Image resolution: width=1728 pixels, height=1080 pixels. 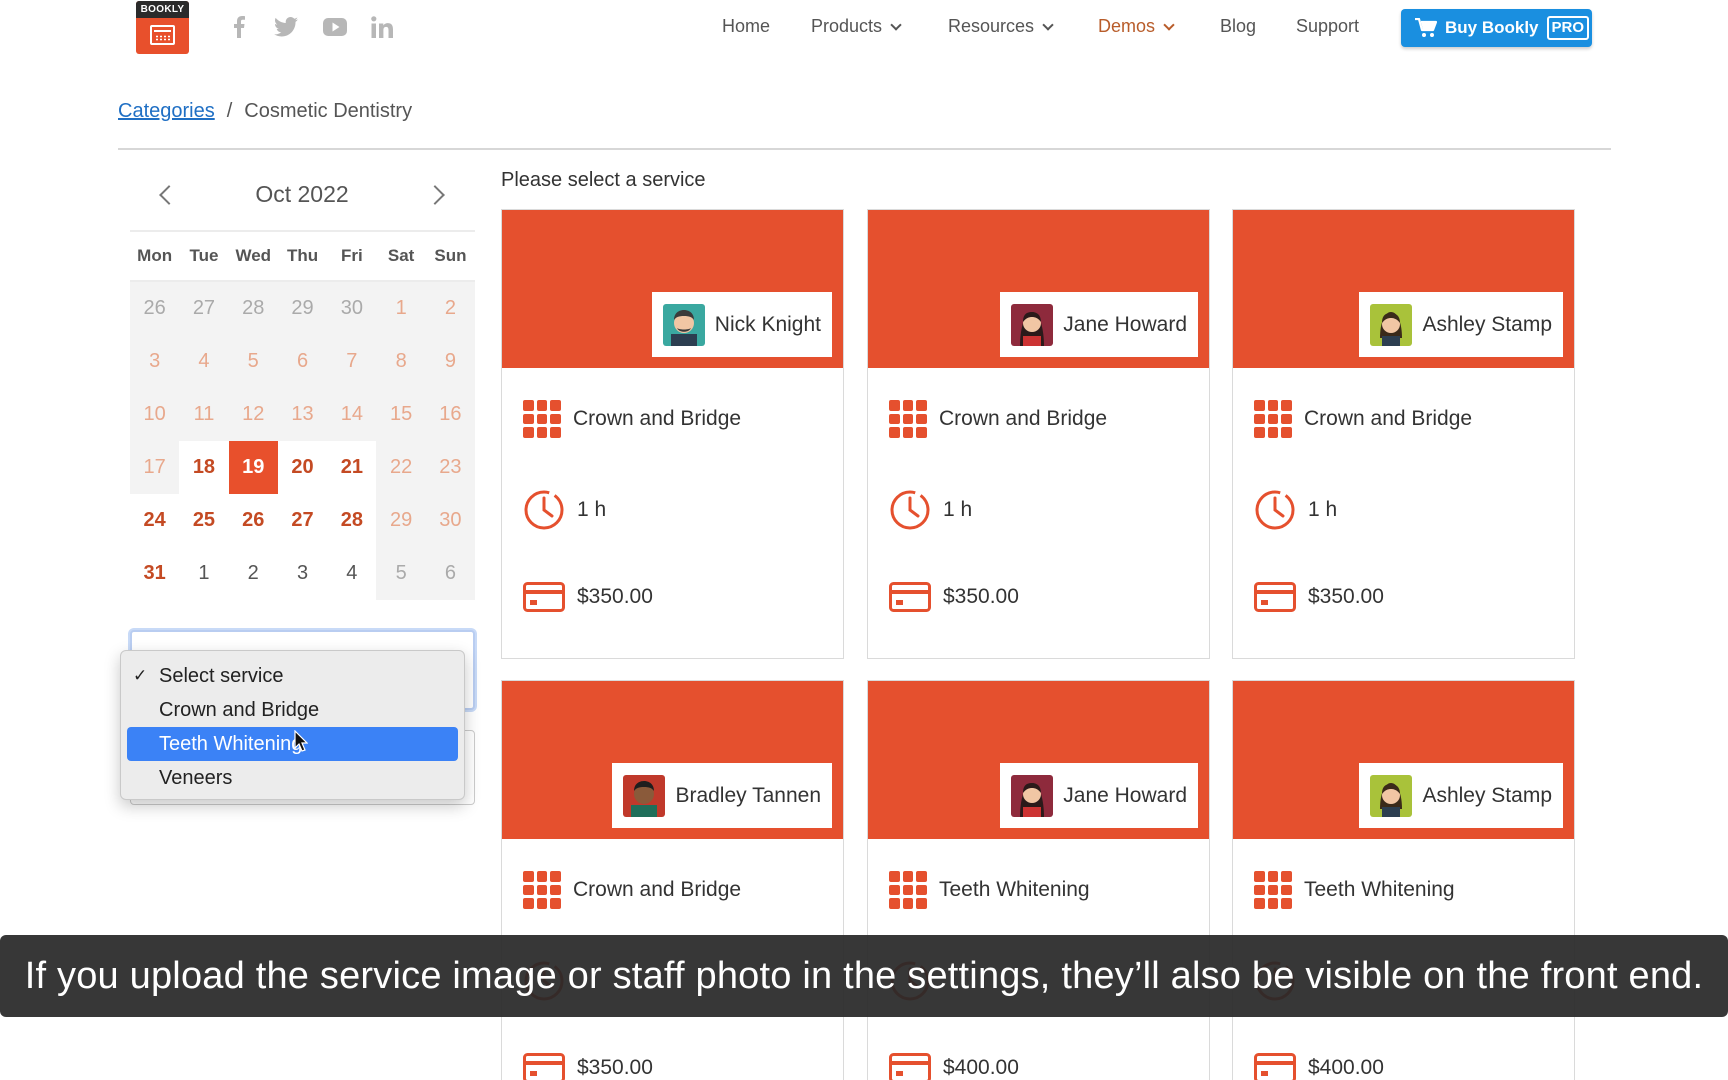 I want to click on linkedin-icon, so click(x=382, y=27).